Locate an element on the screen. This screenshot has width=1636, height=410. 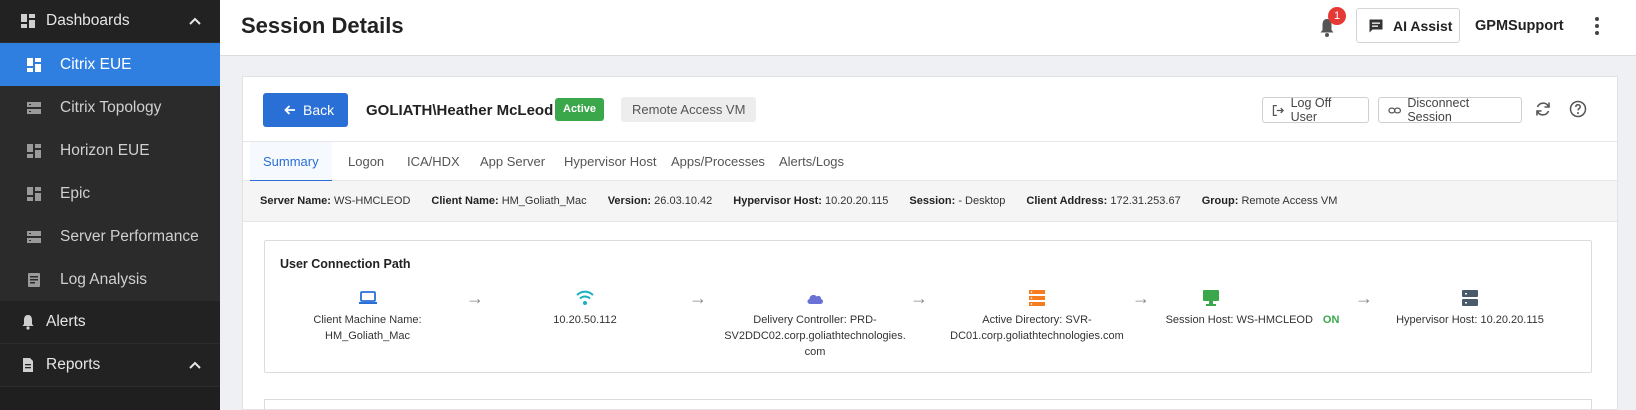
server-icon is located at coordinates (1470, 298).